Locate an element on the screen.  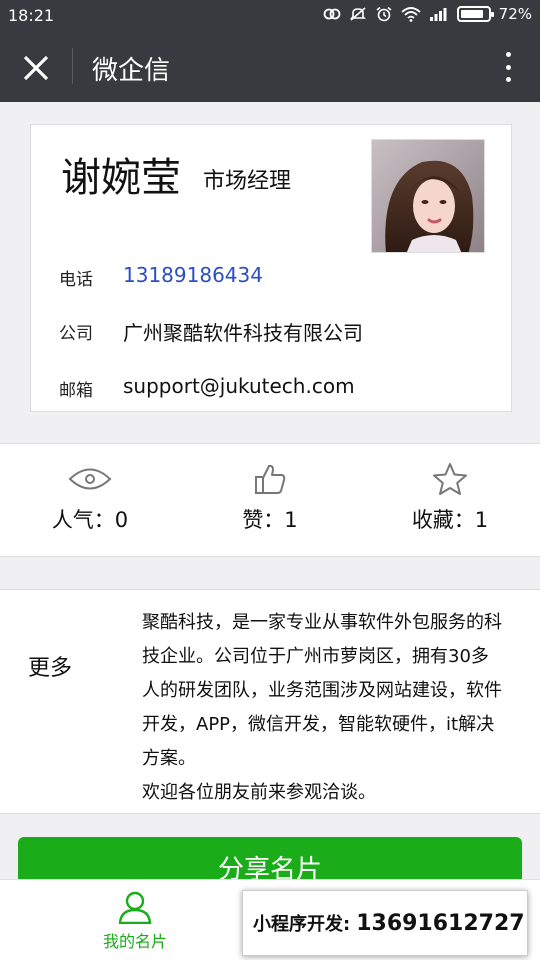
nav-divider is located at coordinates (72, 66).